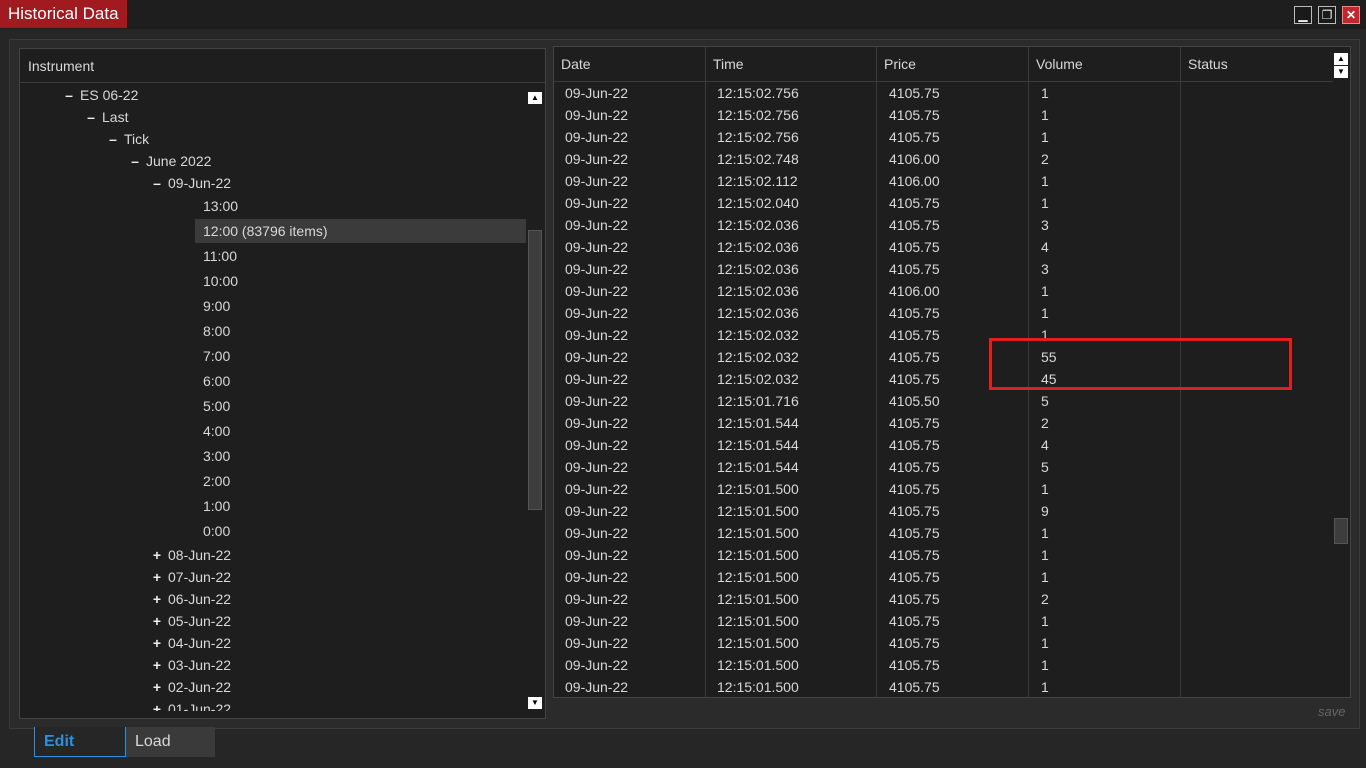 Image resolution: width=1366 pixels, height=768 pixels. What do you see at coordinates (953, 64) in the screenshot?
I see `column-header-price: Price` at bounding box center [953, 64].